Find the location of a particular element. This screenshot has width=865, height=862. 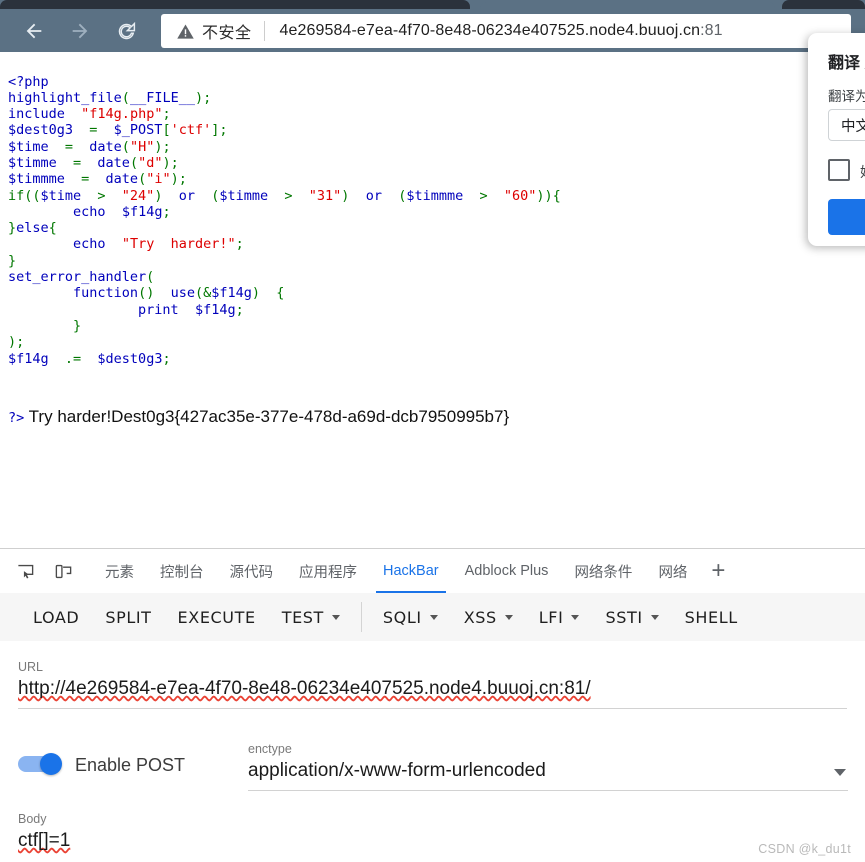

hackbar-body-input: ctf[]=1 is located at coordinates (432, 841).